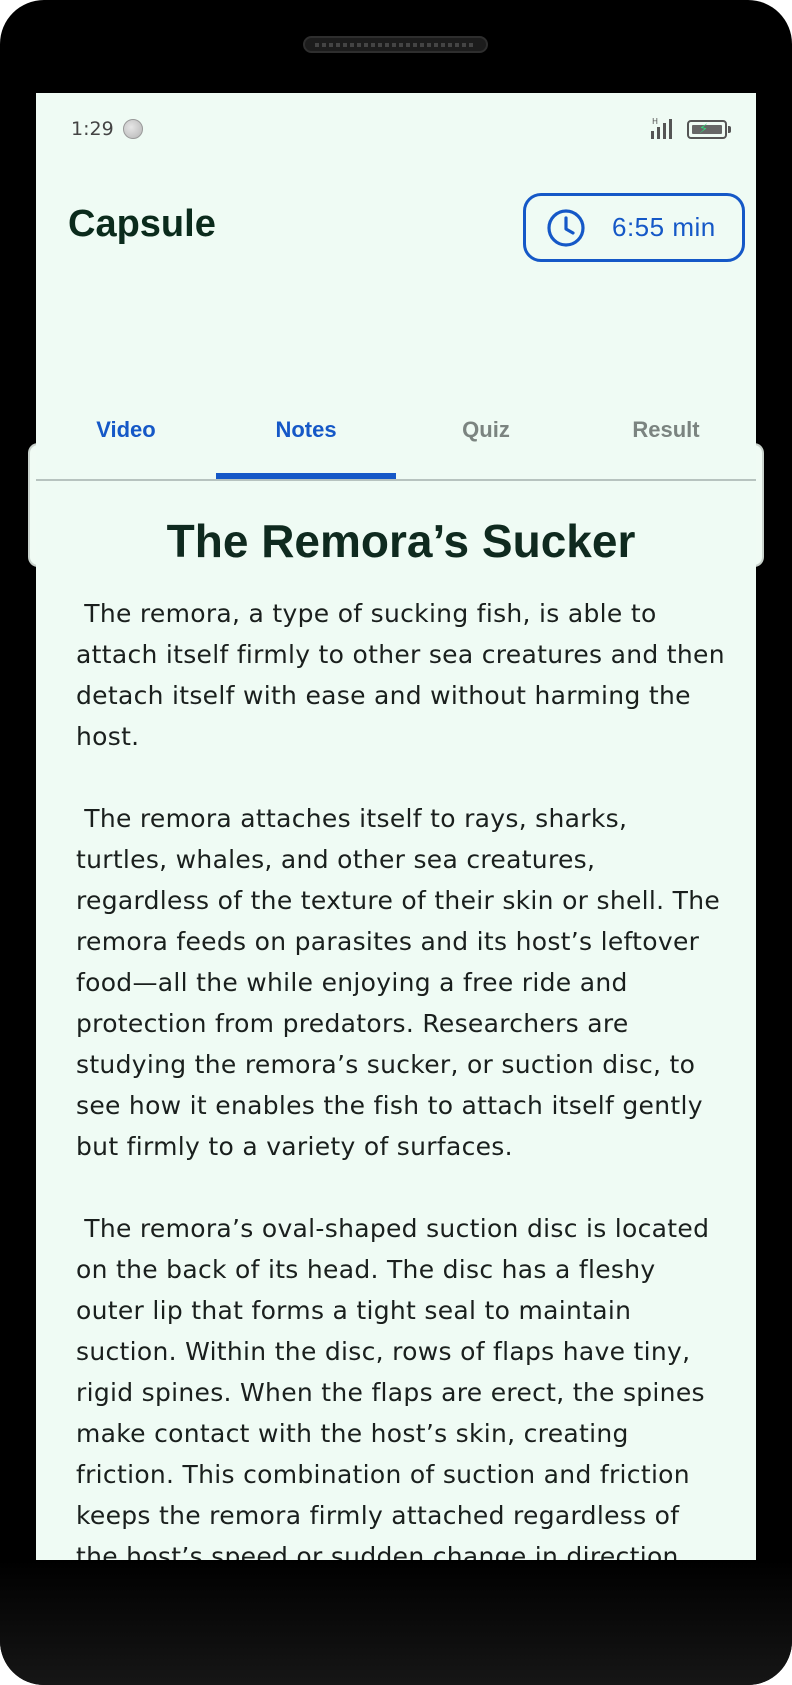 Image resolution: width=792 pixels, height=1685 pixels. Describe the element at coordinates (401, 541) in the screenshot. I see `note-title: The Remora’s Sucker` at that location.